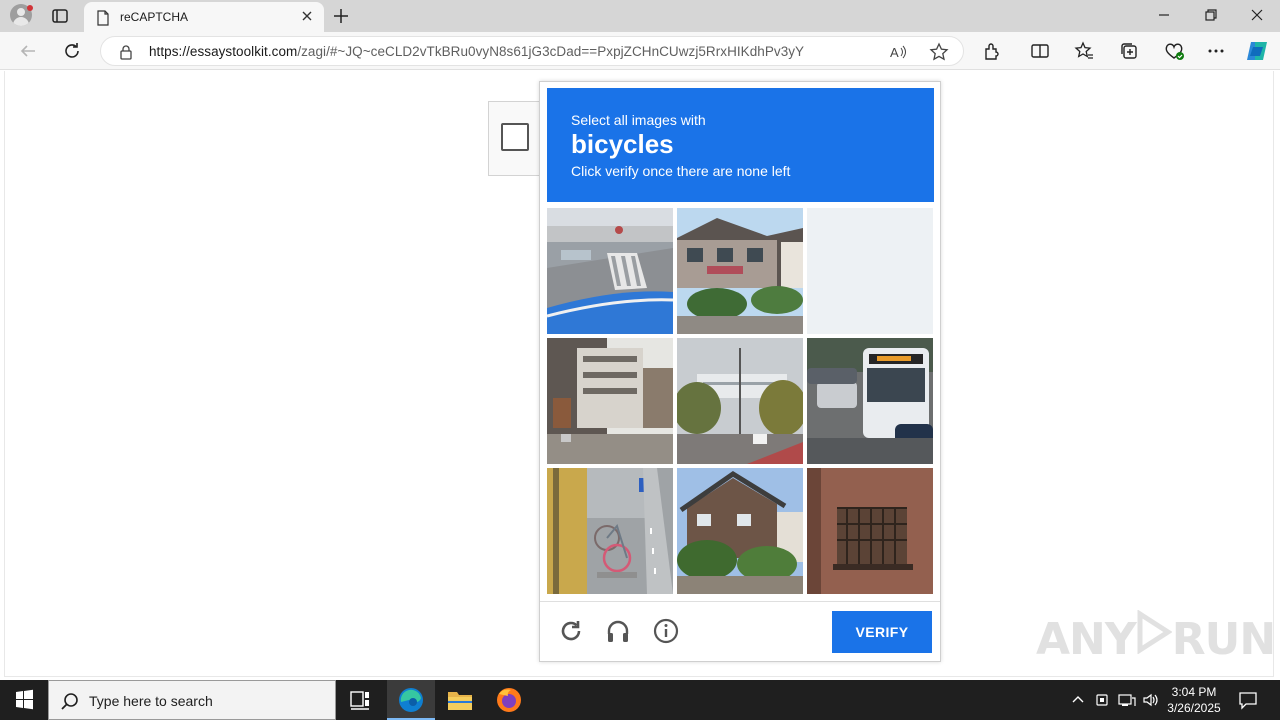  I want to click on favorites-icon, so click(1084, 53).